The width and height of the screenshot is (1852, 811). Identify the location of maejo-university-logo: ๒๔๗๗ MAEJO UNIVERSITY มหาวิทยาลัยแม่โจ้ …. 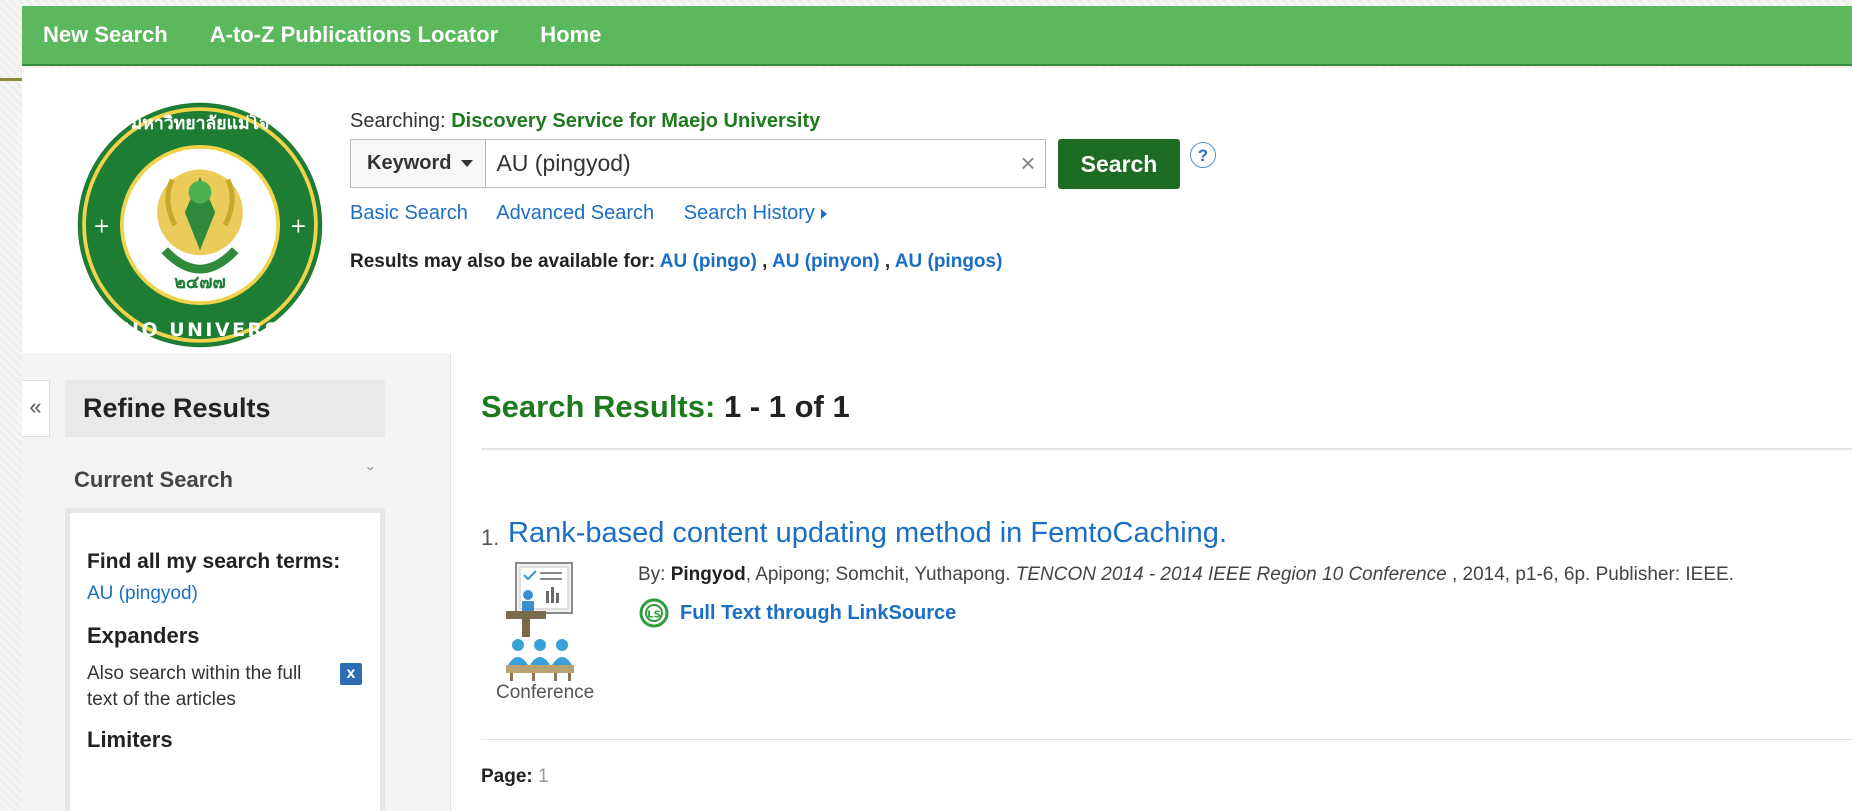
(200, 225).